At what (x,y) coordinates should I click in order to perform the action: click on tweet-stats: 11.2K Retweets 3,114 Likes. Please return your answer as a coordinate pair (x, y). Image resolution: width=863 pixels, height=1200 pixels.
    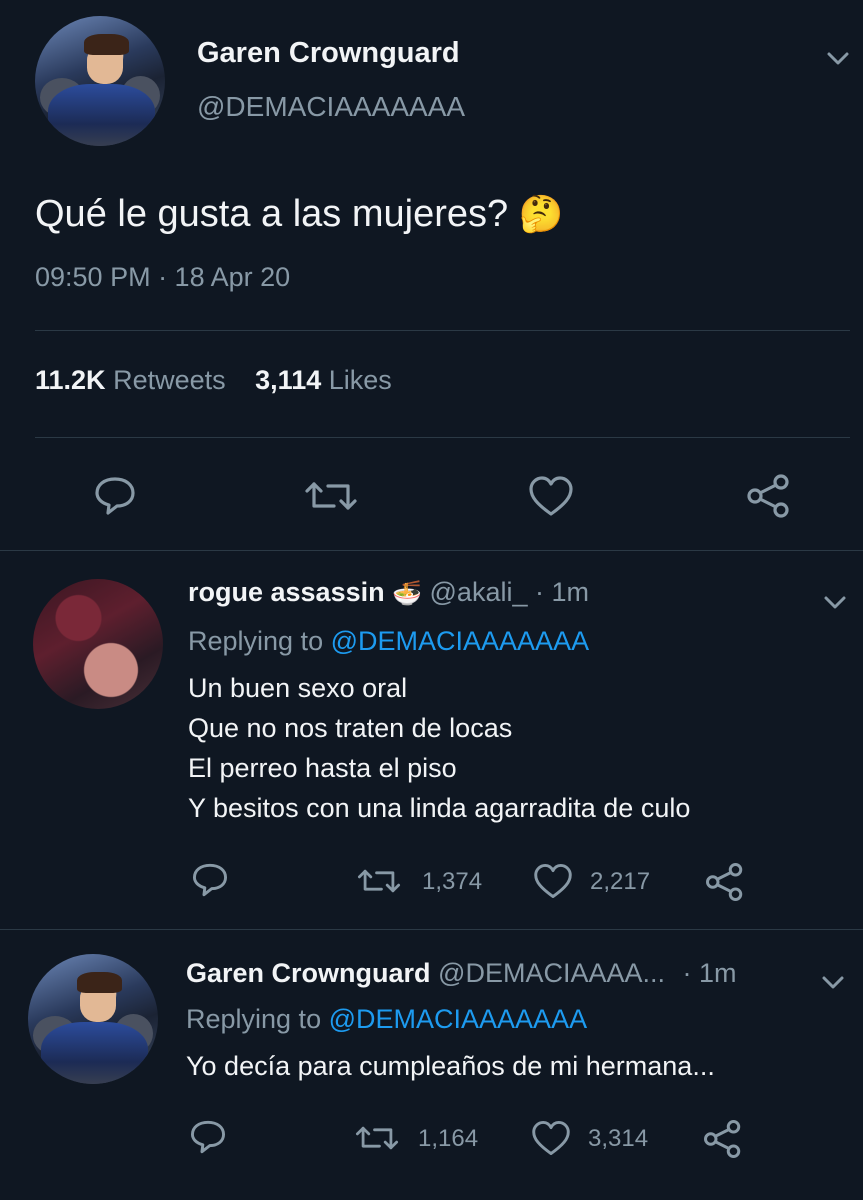
    Looking at the image, I should click on (213, 380).